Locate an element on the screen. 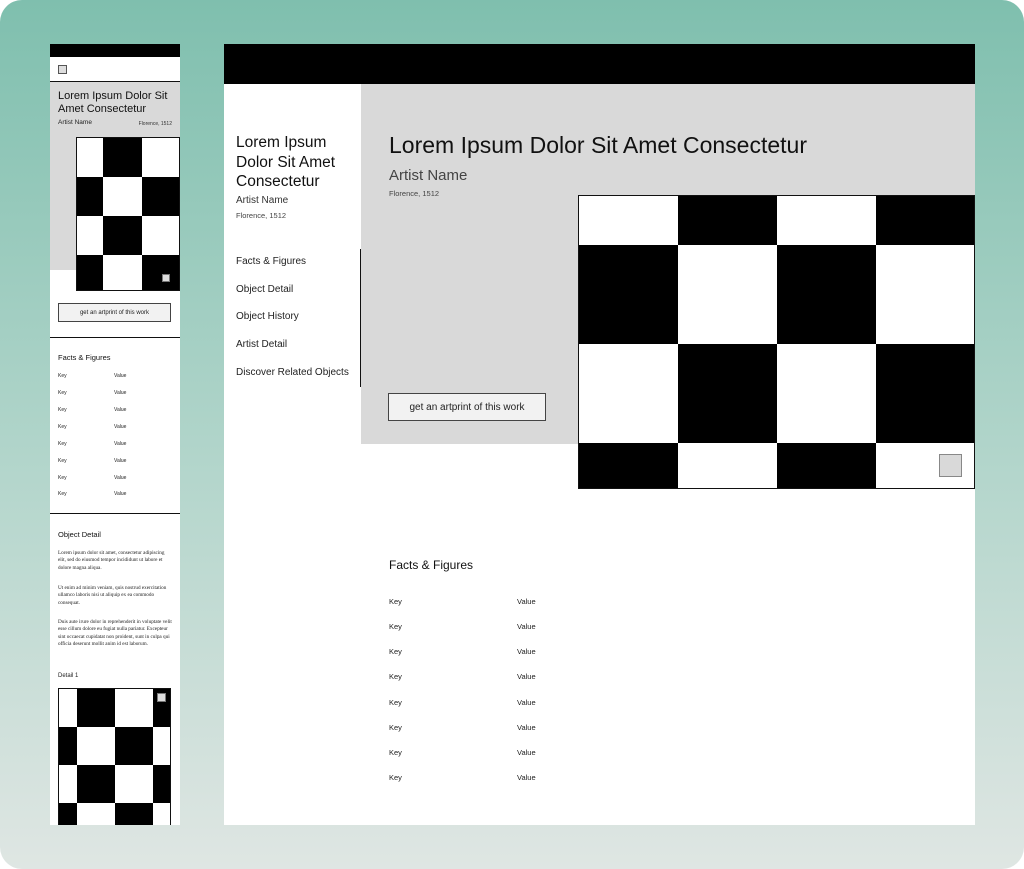 Image resolution: width=1024 pixels, height=869 pixels. detail-label: Detail 1 is located at coordinates (68, 676).